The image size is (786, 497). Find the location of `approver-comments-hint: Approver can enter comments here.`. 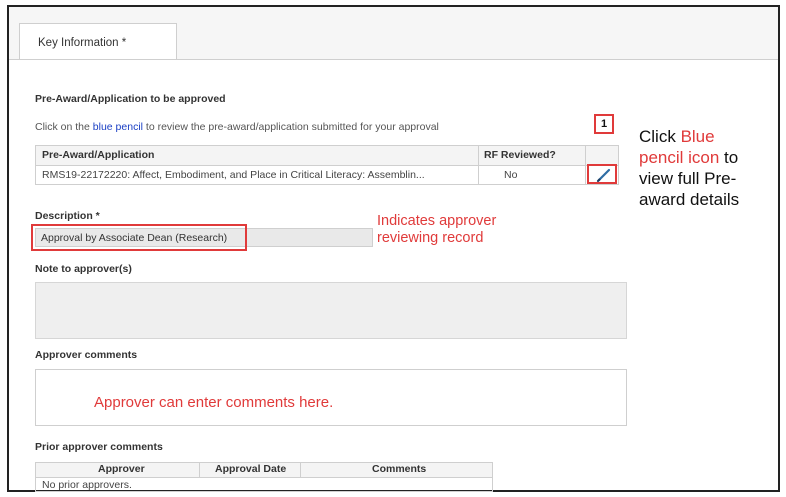

approver-comments-hint: Approver can enter comments here. is located at coordinates (214, 402).